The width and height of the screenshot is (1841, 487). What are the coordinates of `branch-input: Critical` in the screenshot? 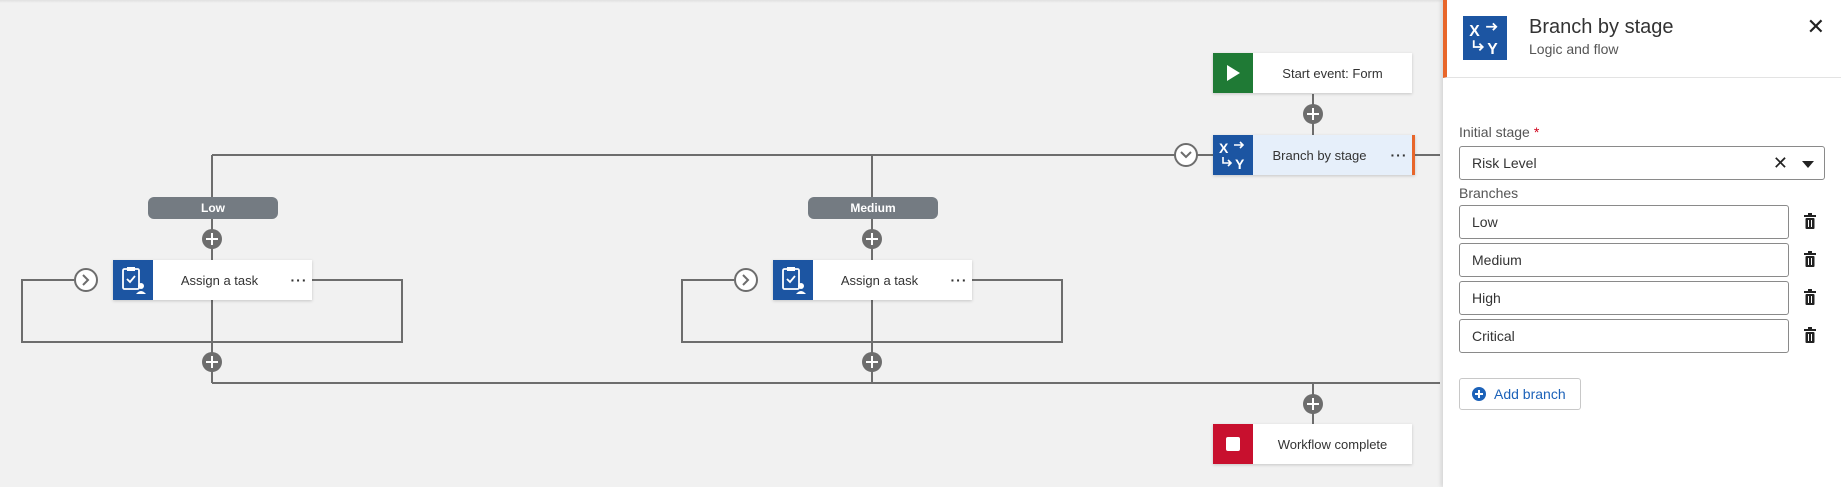 It's located at (1624, 336).